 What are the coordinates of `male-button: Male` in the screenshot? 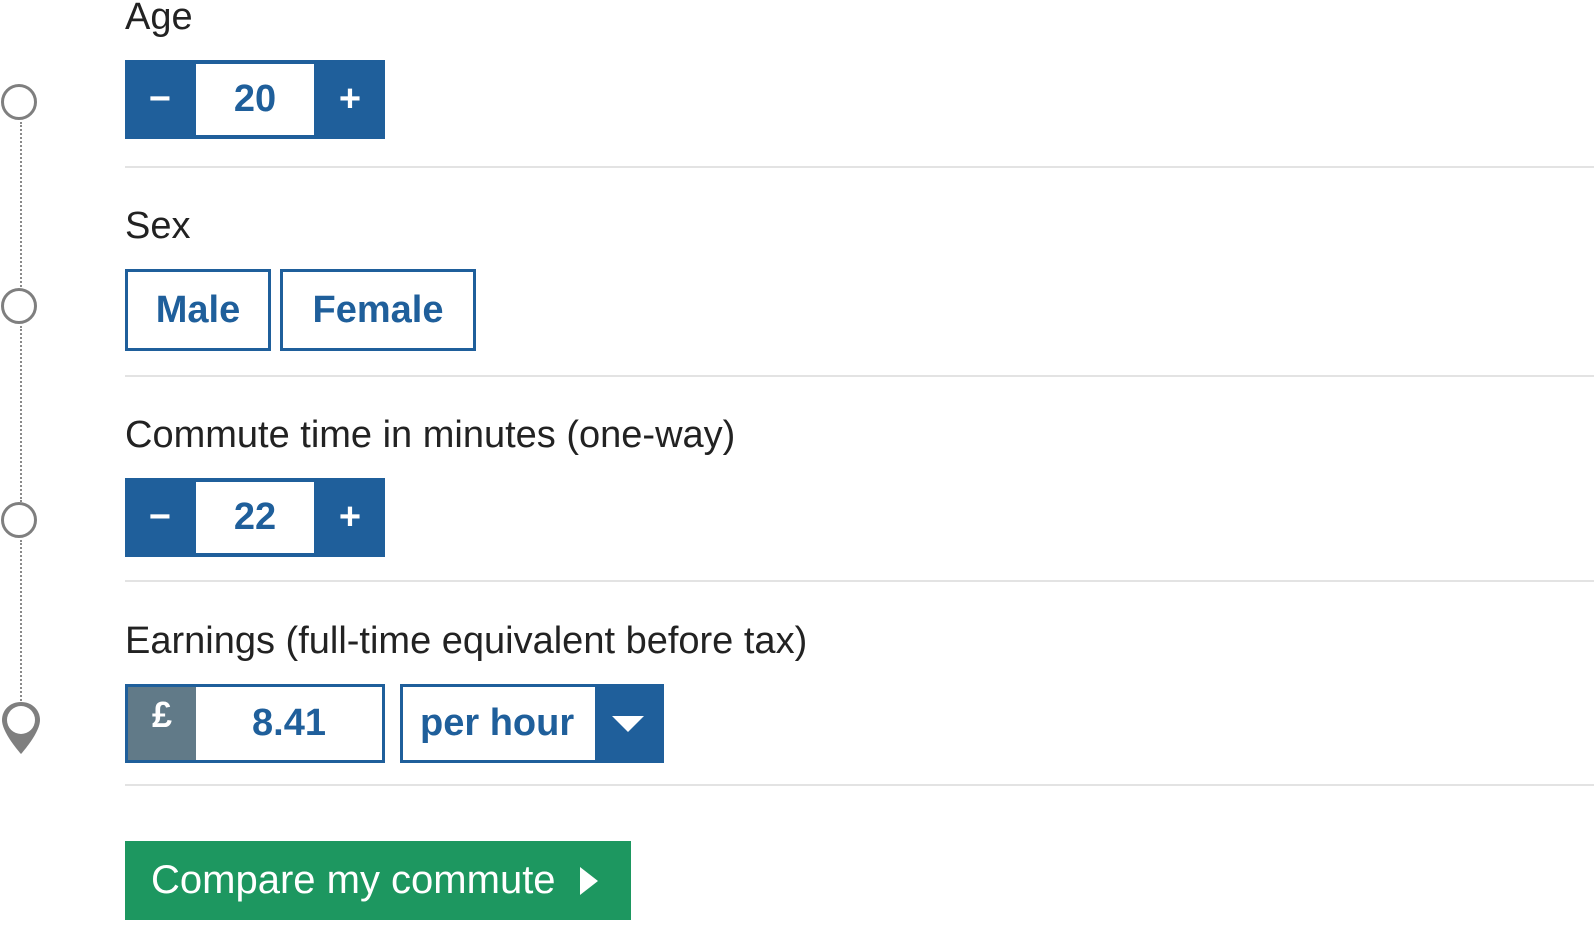 It's located at (198, 310).